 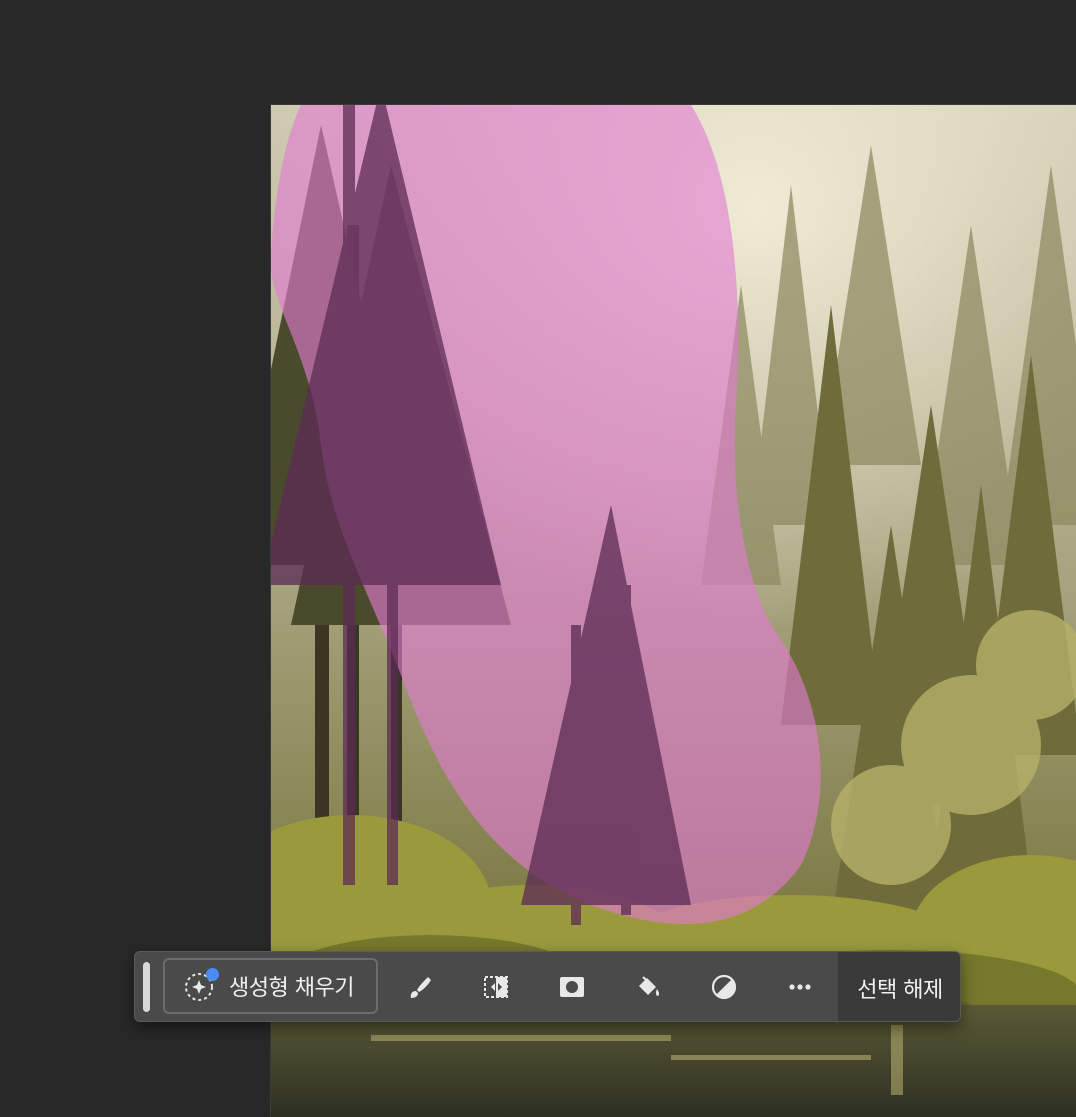 I want to click on fill-selection-button, so click(x=648, y=987).